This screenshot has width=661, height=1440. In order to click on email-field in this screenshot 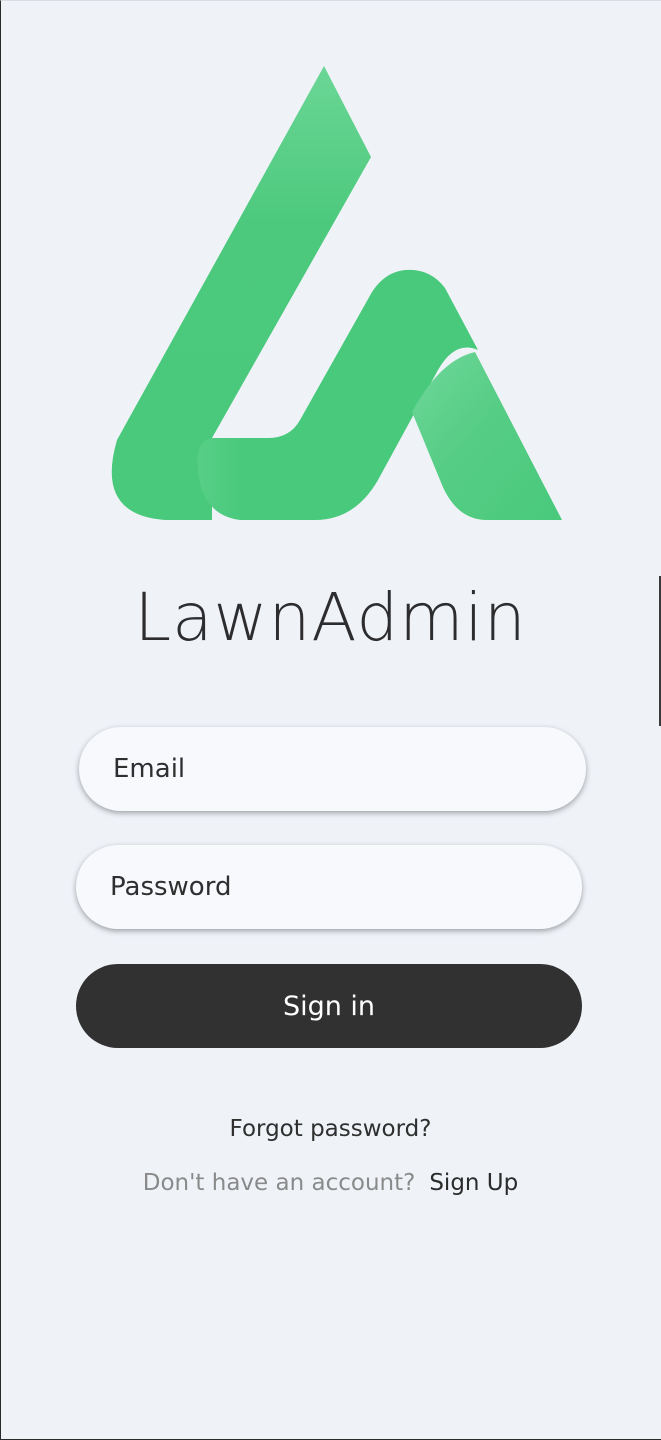, I will do `click(332, 769)`.